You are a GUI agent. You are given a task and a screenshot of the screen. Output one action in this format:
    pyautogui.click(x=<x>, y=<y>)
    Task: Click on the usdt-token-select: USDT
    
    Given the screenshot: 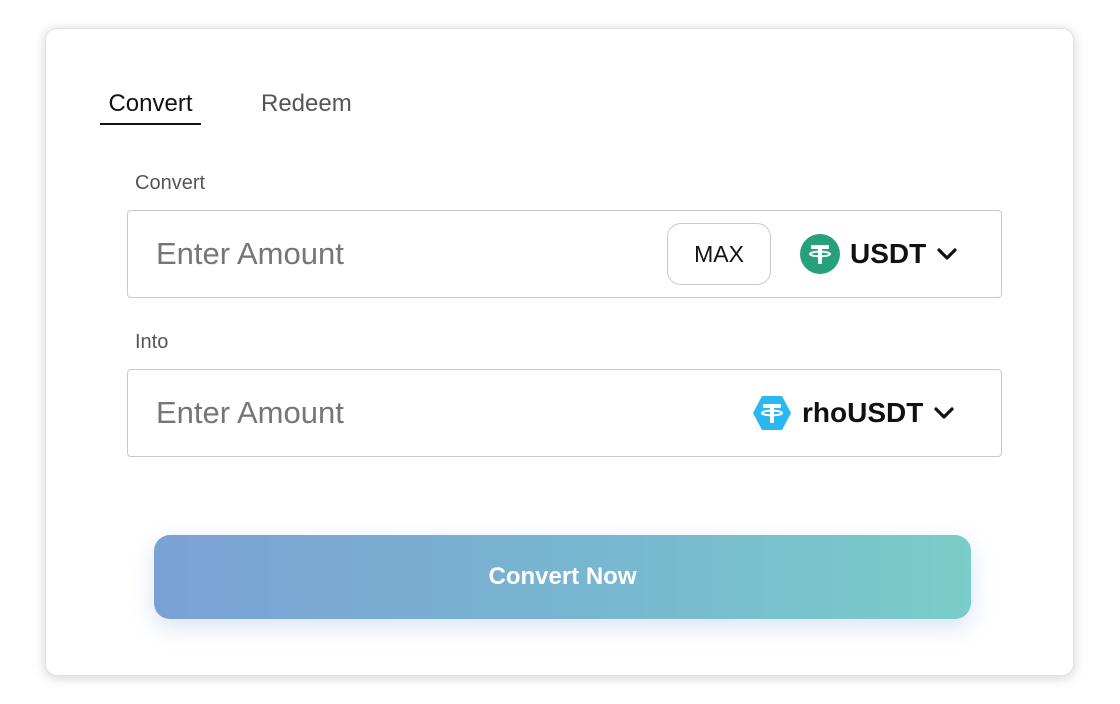 What is the action you would take?
    pyautogui.click(x=879, y=254)
    